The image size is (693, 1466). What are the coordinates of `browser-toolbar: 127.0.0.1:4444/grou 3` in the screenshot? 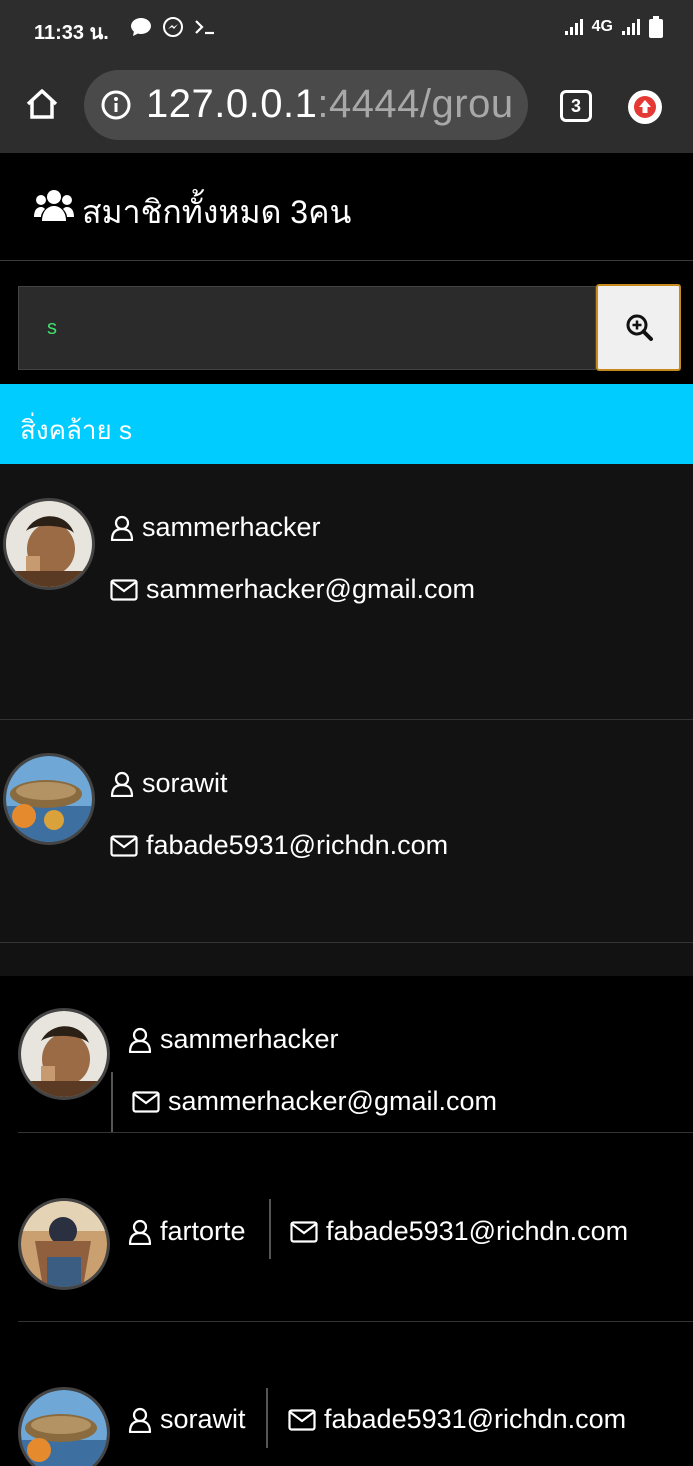 It's located at (346, 106).